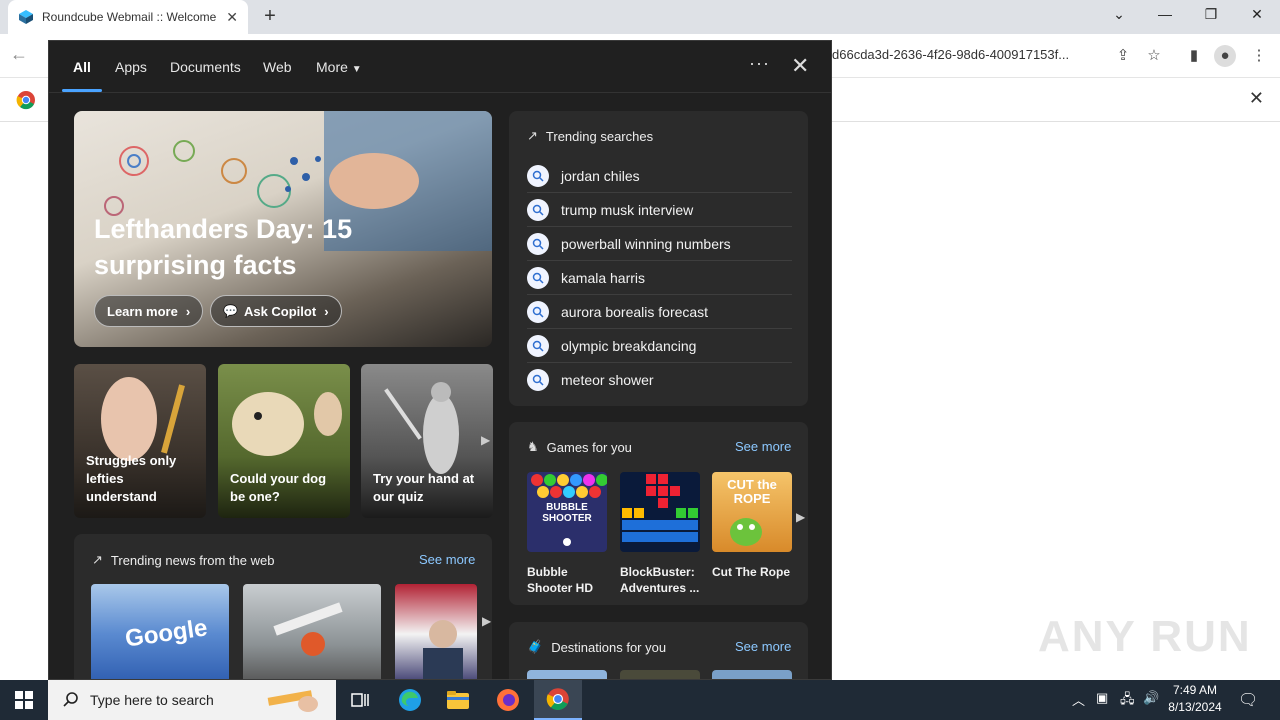  Describe the element at coordinates (1123, 56) in the screenshot. I see `share-icon: ⇪` at that location.